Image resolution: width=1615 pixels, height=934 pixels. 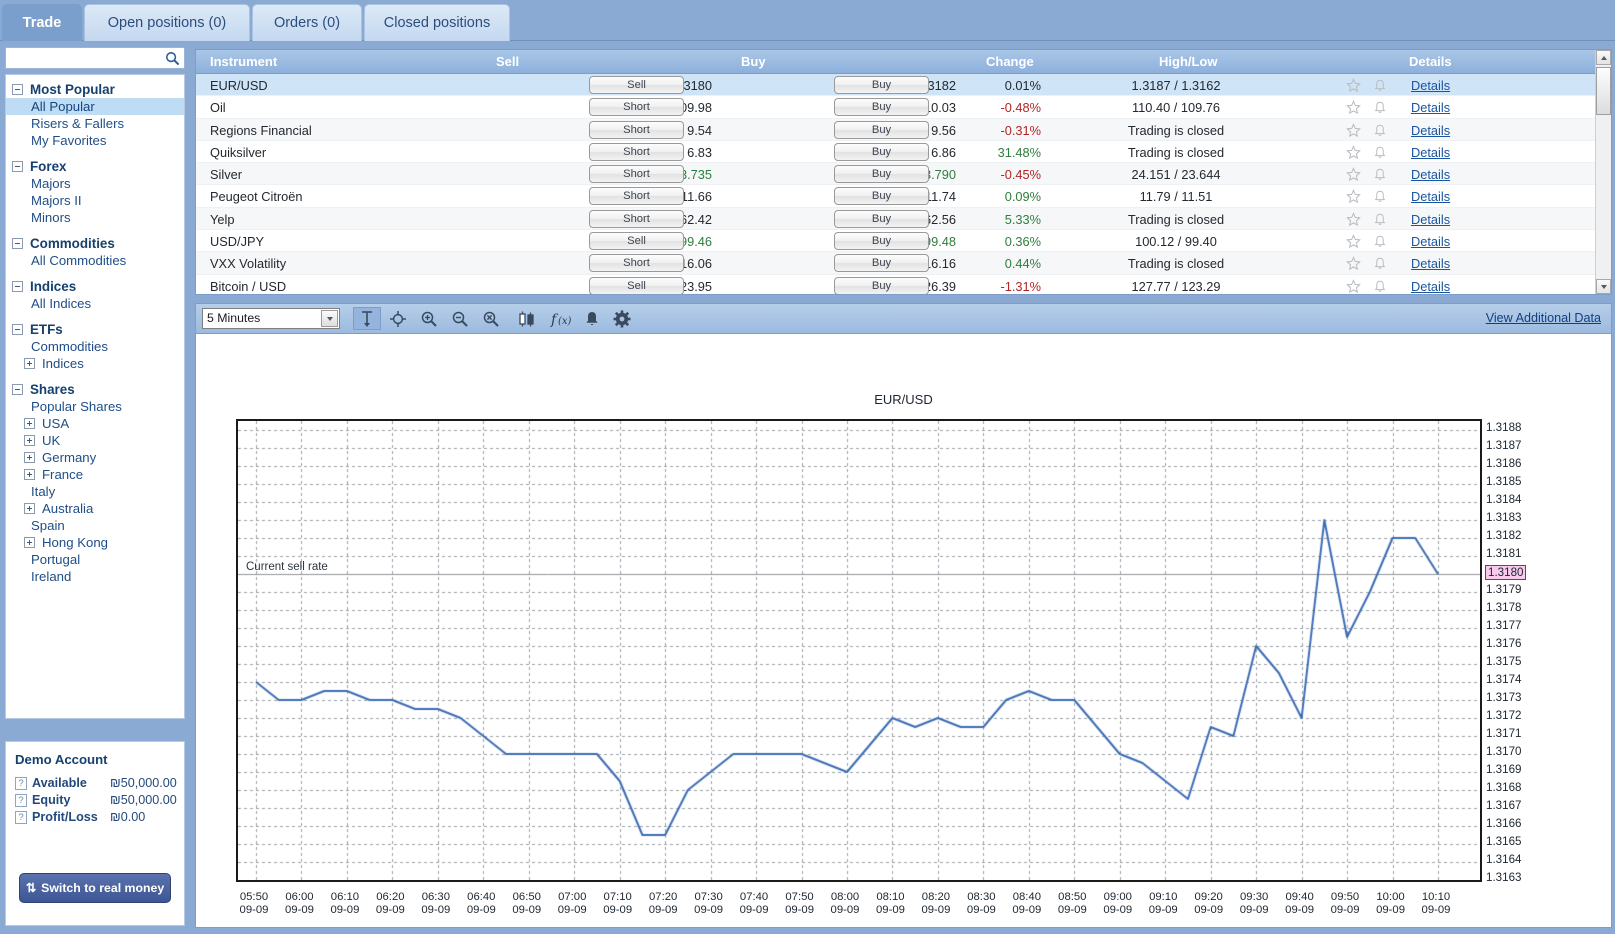 I want to click on column-header-buy: Buy, so click(x=753, y=61).